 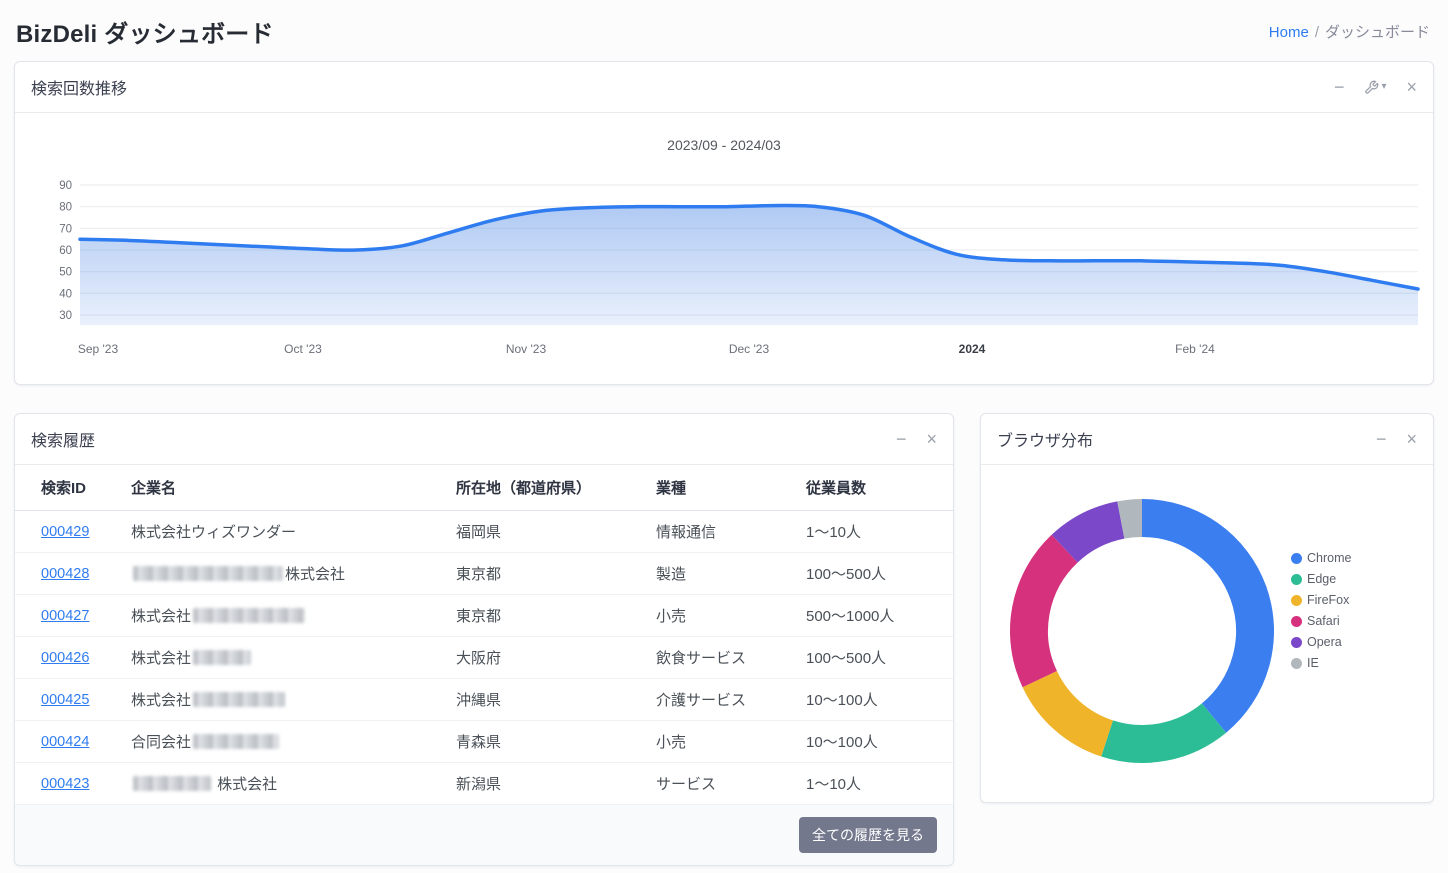 I want to click on legend-label: Opera, so click(x=1324, y=642).